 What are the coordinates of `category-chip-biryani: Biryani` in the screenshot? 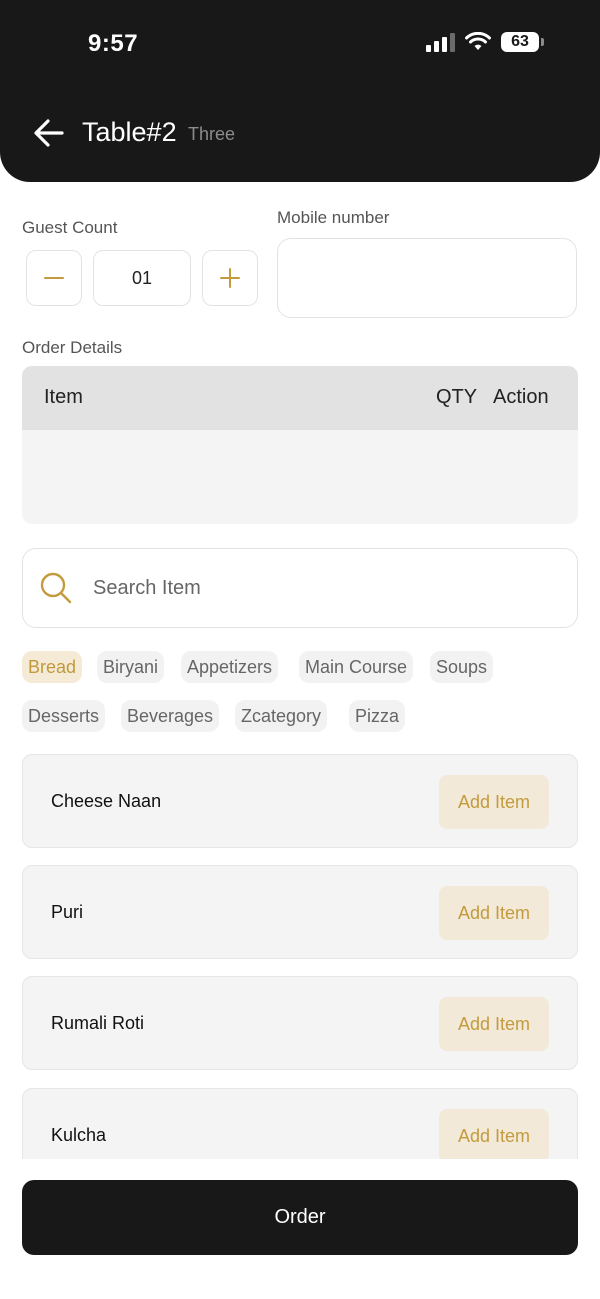 It's located at (131, 667).